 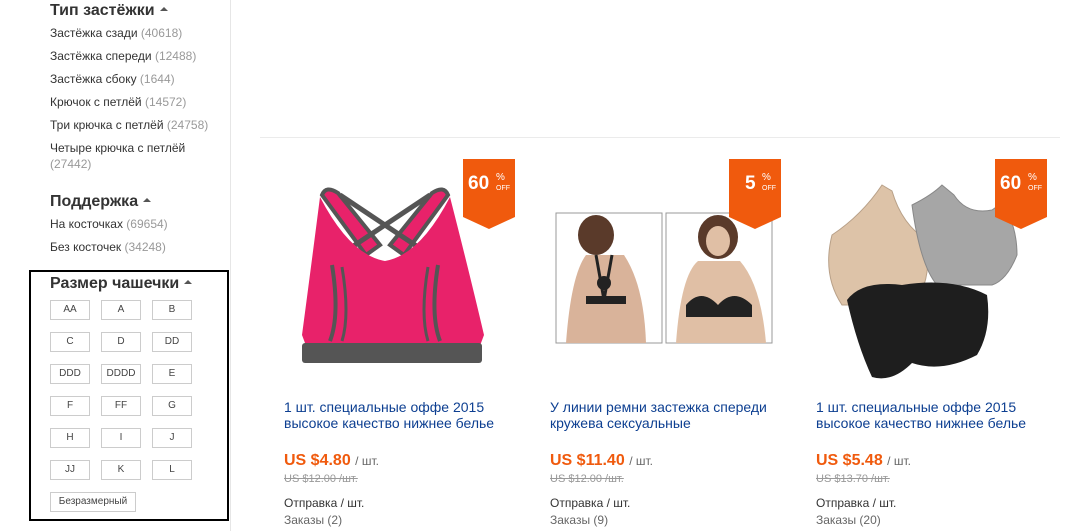 I want to click on cup-size-button: JJ, so click(x=70, y=470).